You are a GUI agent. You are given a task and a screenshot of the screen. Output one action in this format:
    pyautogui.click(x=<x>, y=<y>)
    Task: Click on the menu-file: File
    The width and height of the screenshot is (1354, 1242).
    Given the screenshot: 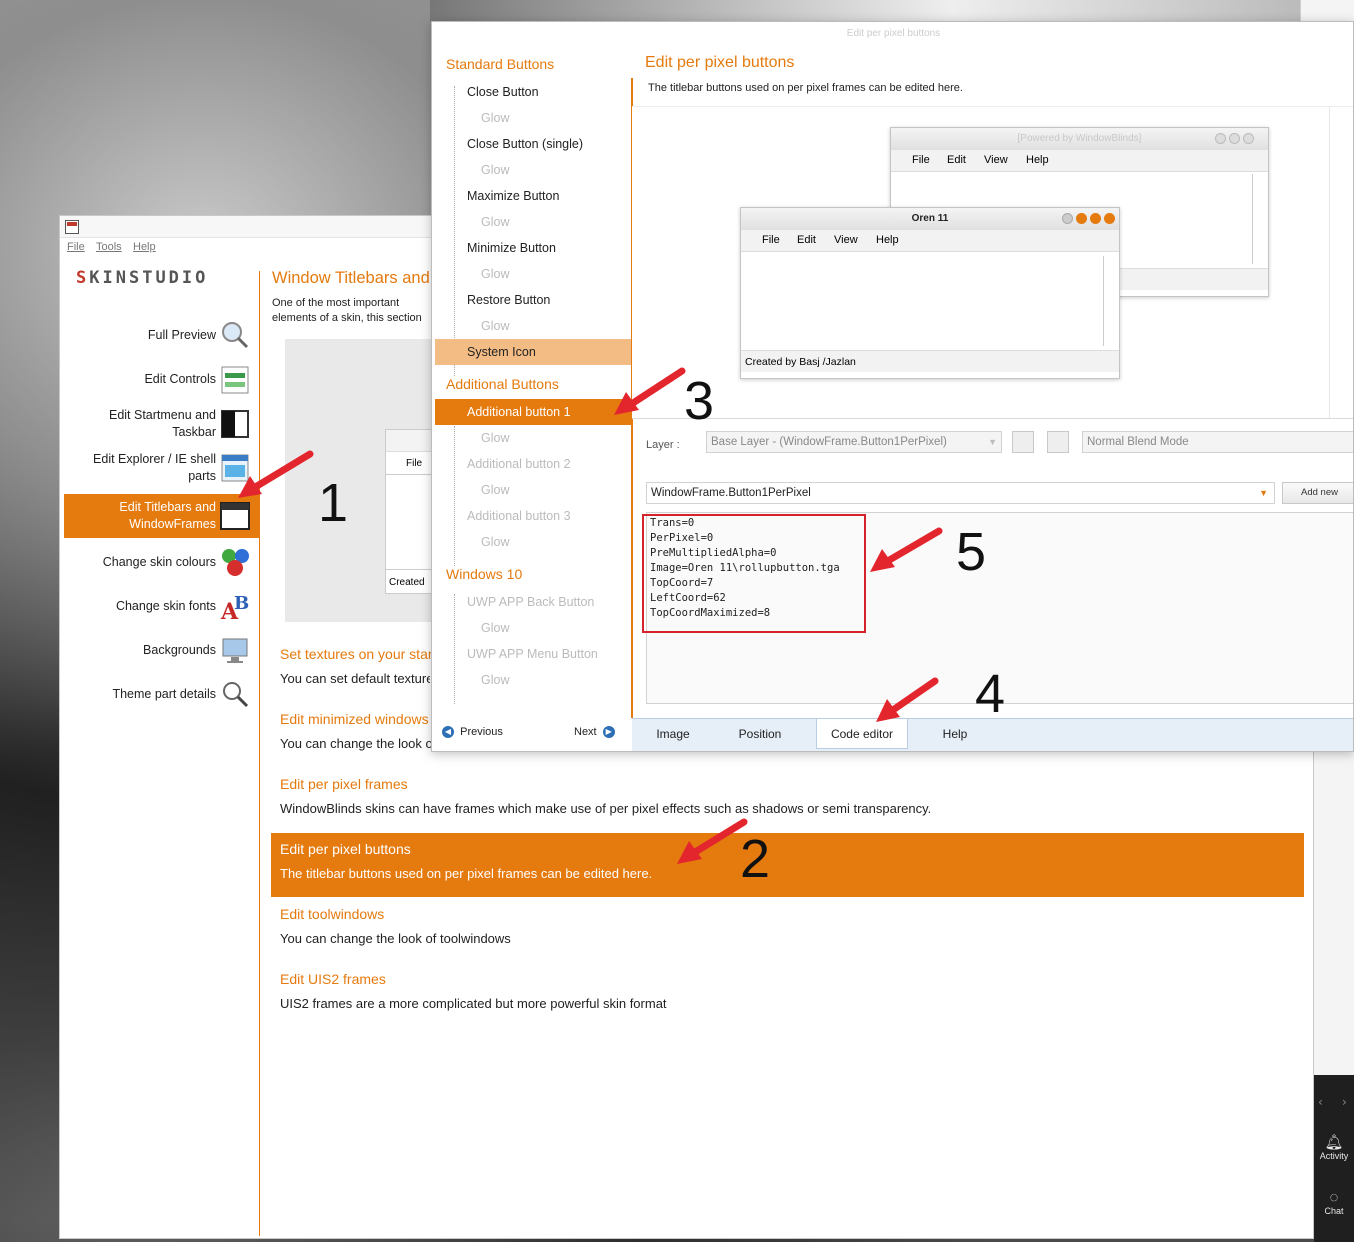 What is the action you would take?
    pyautogui.click(x=76, y=247)
    